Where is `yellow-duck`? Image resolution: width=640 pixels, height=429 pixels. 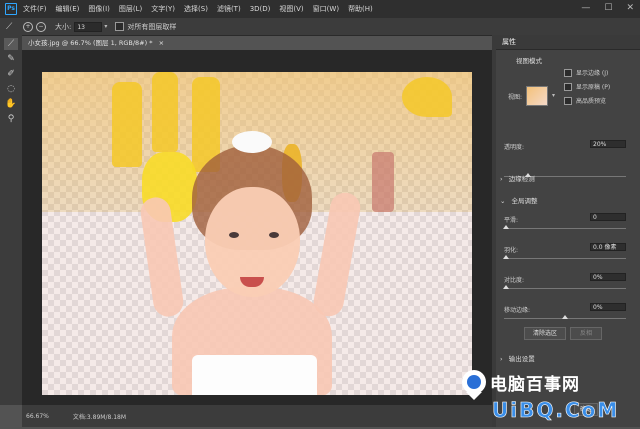
yellow-duck is located at coordinates (427, 97).